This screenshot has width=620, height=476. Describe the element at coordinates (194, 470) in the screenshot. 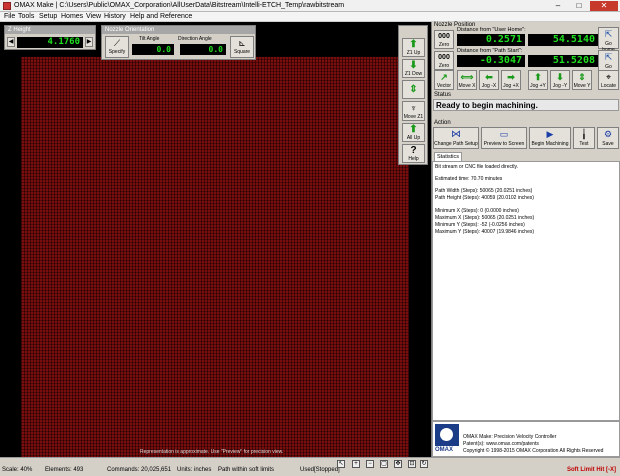

I see `units-readout: Units: inches` at that location.